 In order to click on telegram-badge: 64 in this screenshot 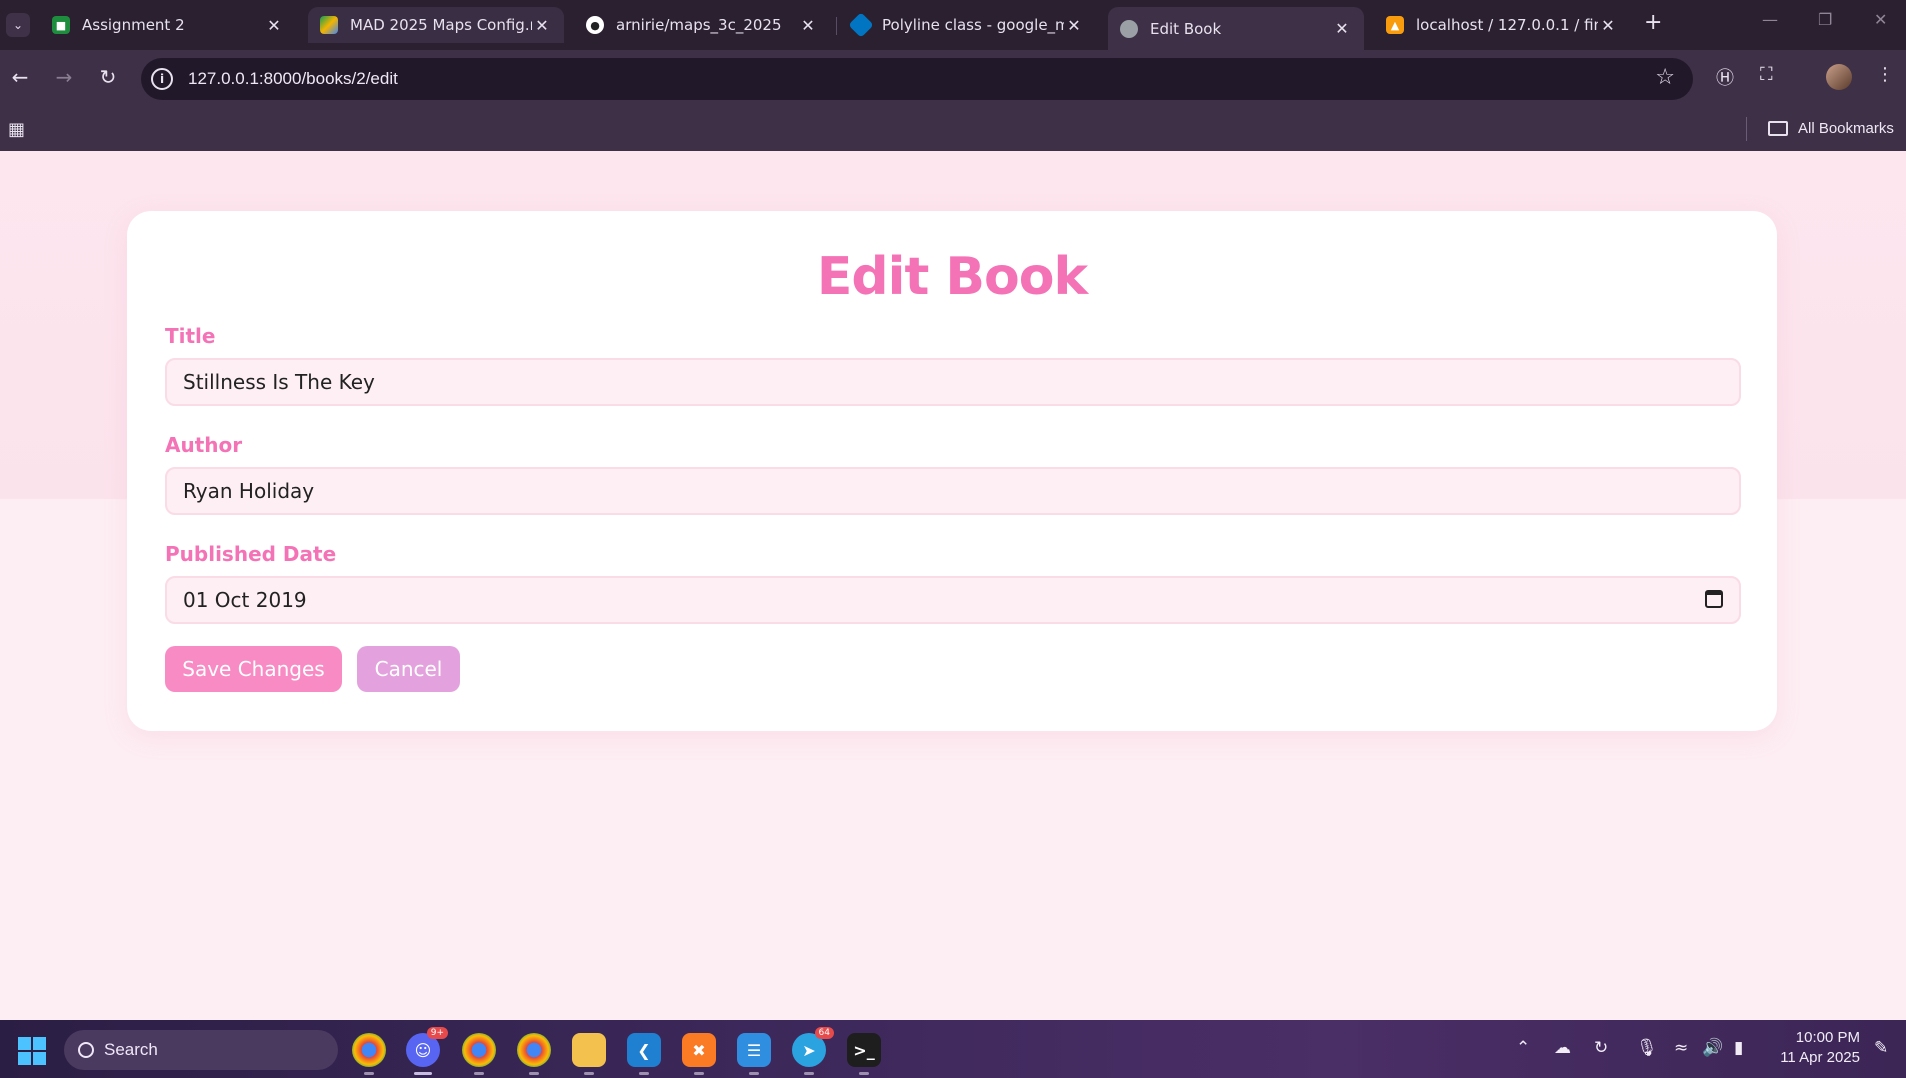, I will do `click(824, 1033)`.